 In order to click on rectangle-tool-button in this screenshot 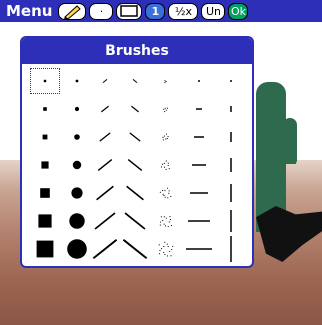, I will do `click(129, 11)`.